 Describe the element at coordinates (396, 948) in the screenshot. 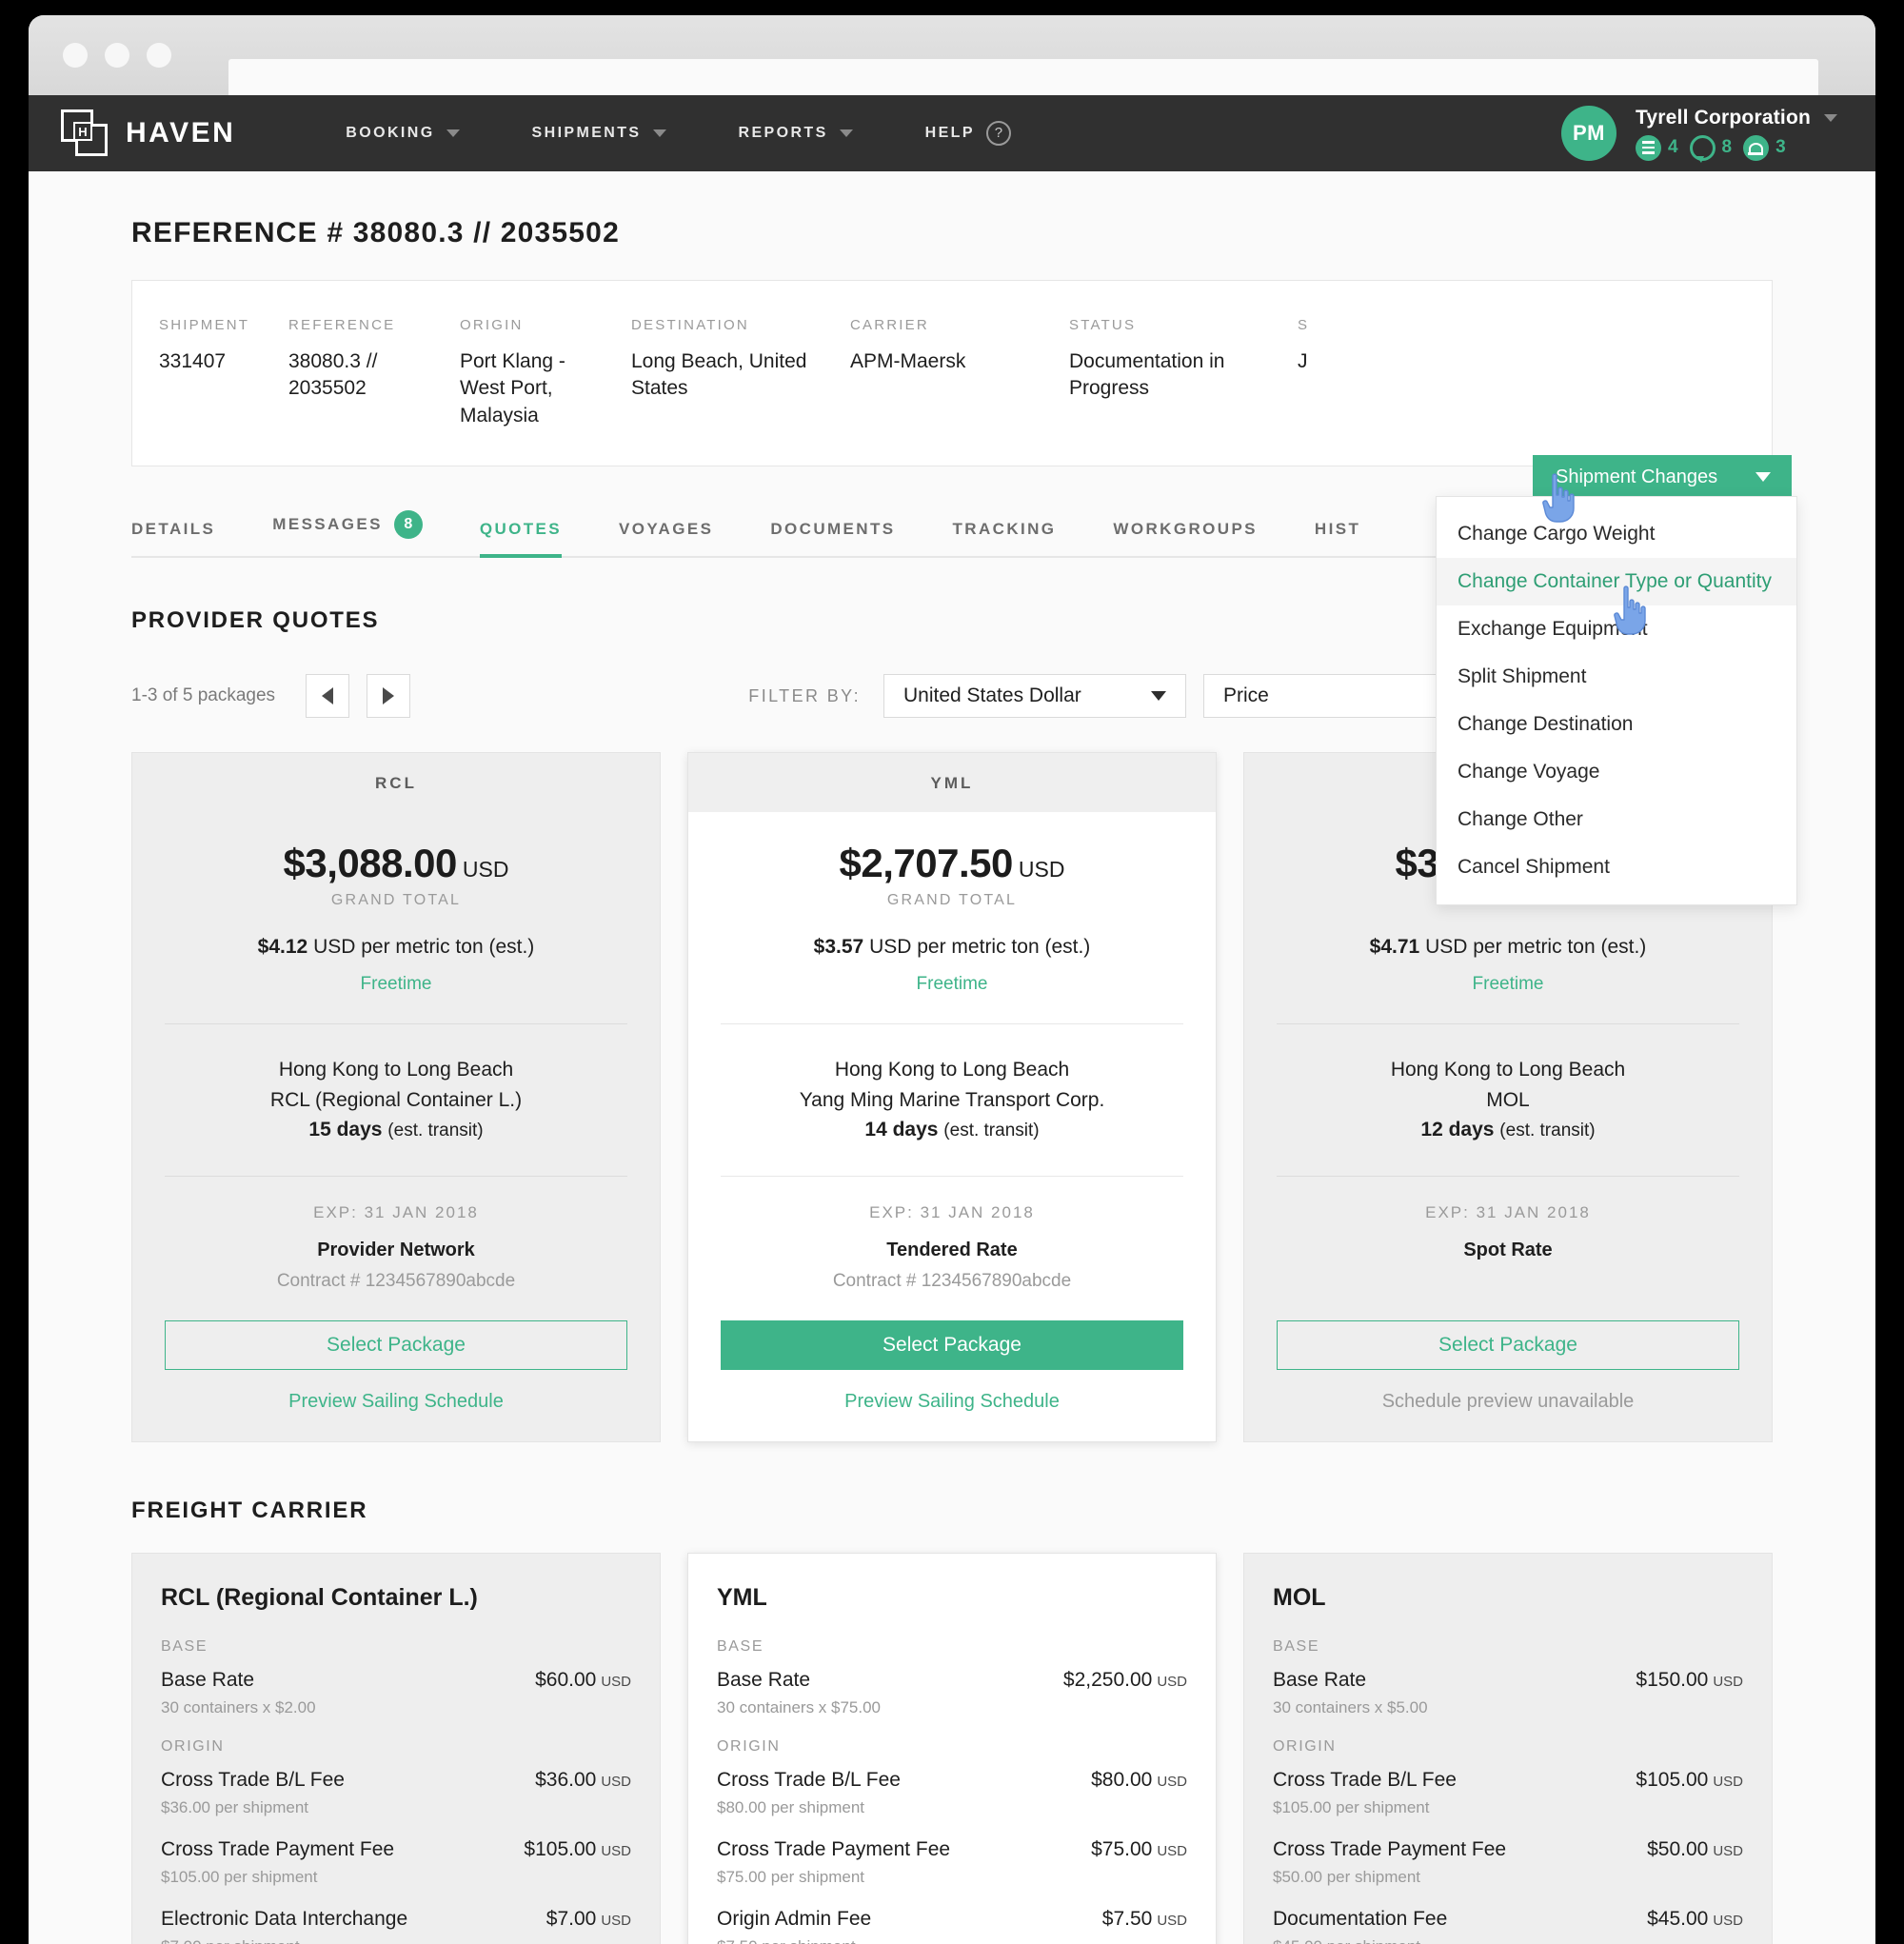

I see `quote-card-rcl-per-ton: $4.12 USD per metric ton (est.)` at that location.